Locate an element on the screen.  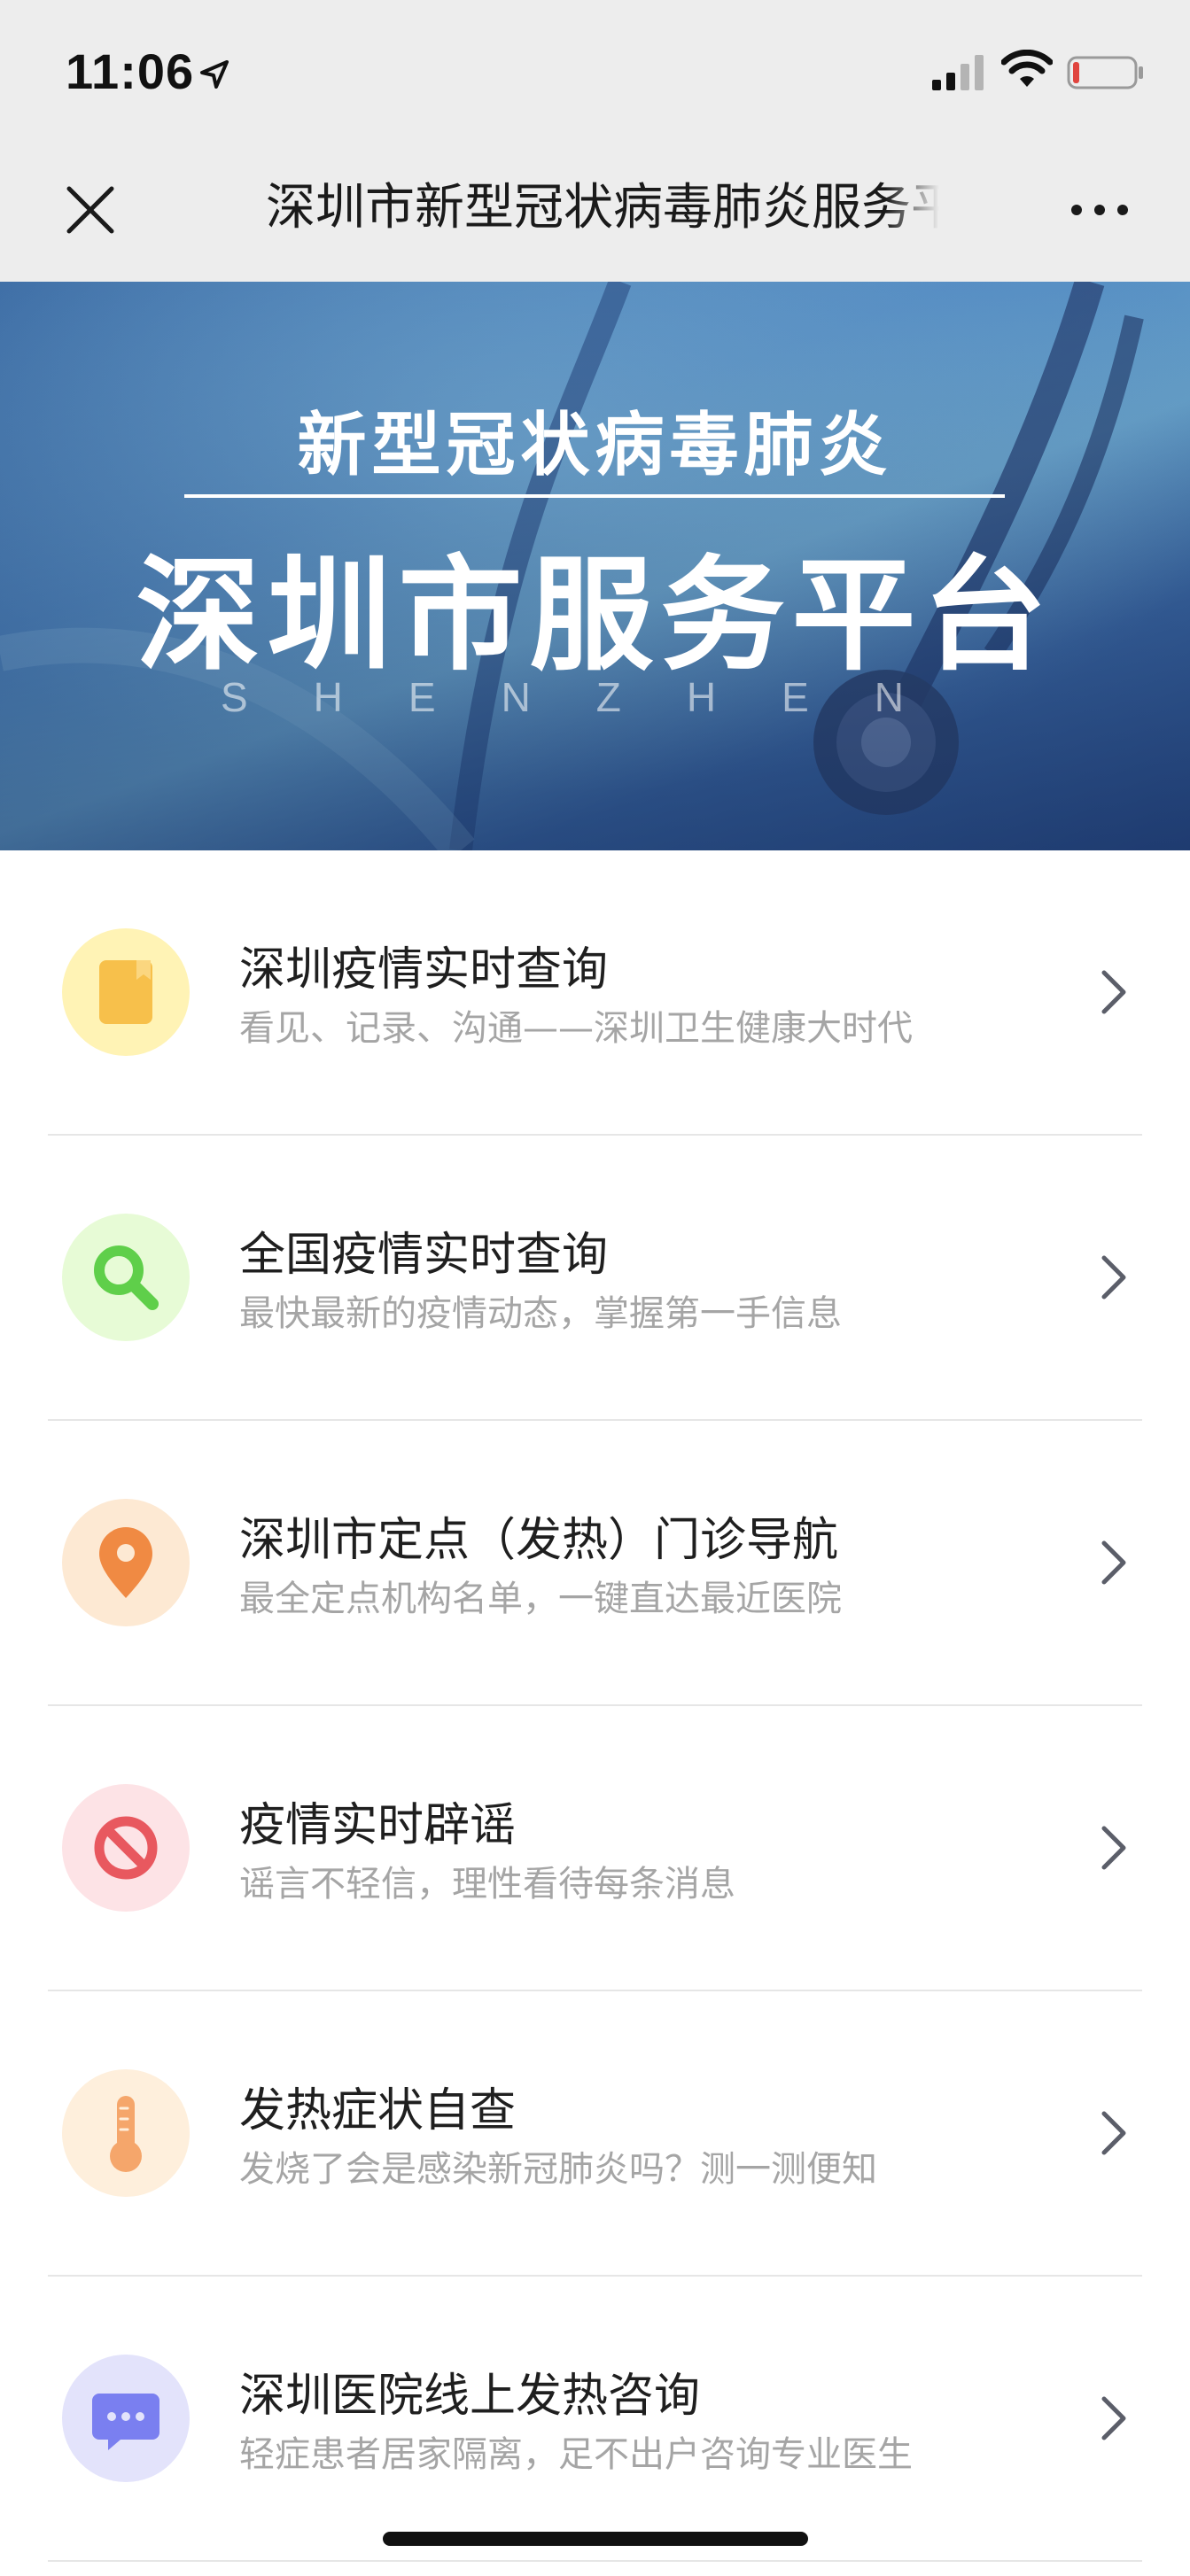
no-entry-icon is located at coordinates (126, 1848).